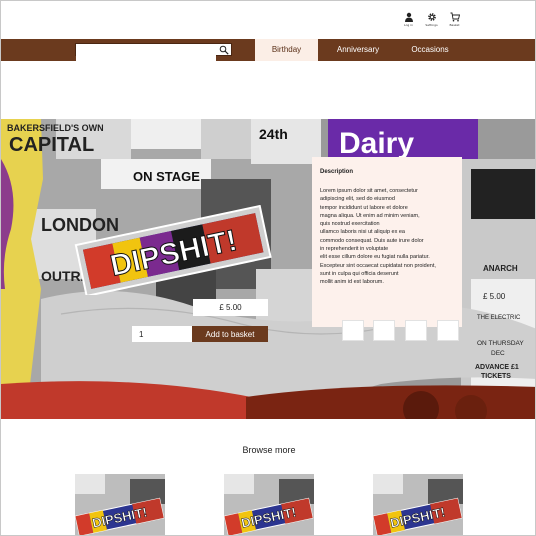  Describe the element at coordinates (370, 215) in the screenshot. I see `description-line: magna aliqua. Ut enim ad minim veniam,` at that location.